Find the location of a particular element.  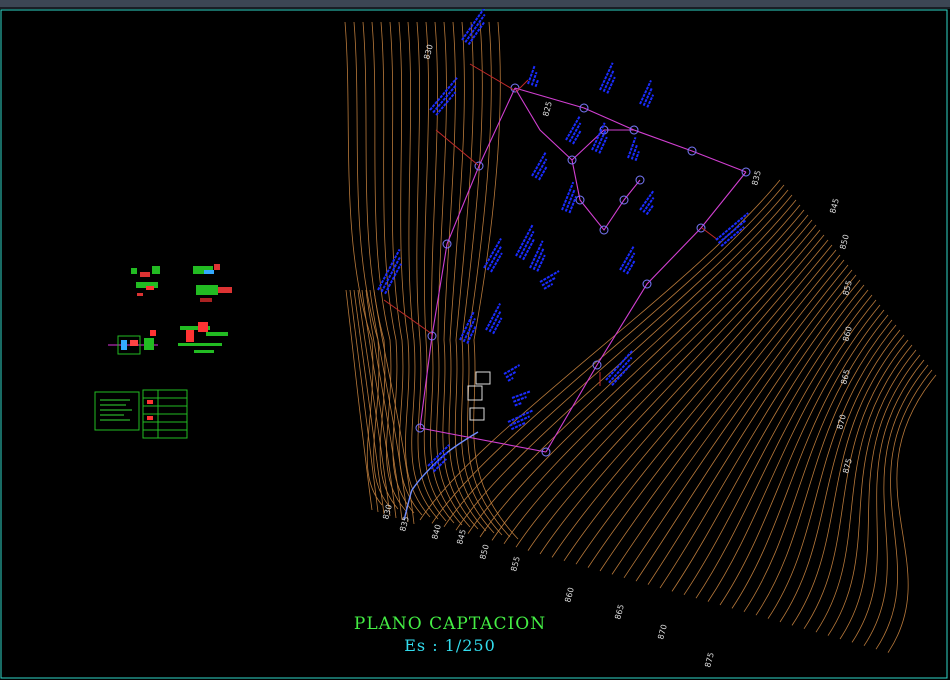

plan-scale: Es : 1/250 is located at coordinates (450, 645).